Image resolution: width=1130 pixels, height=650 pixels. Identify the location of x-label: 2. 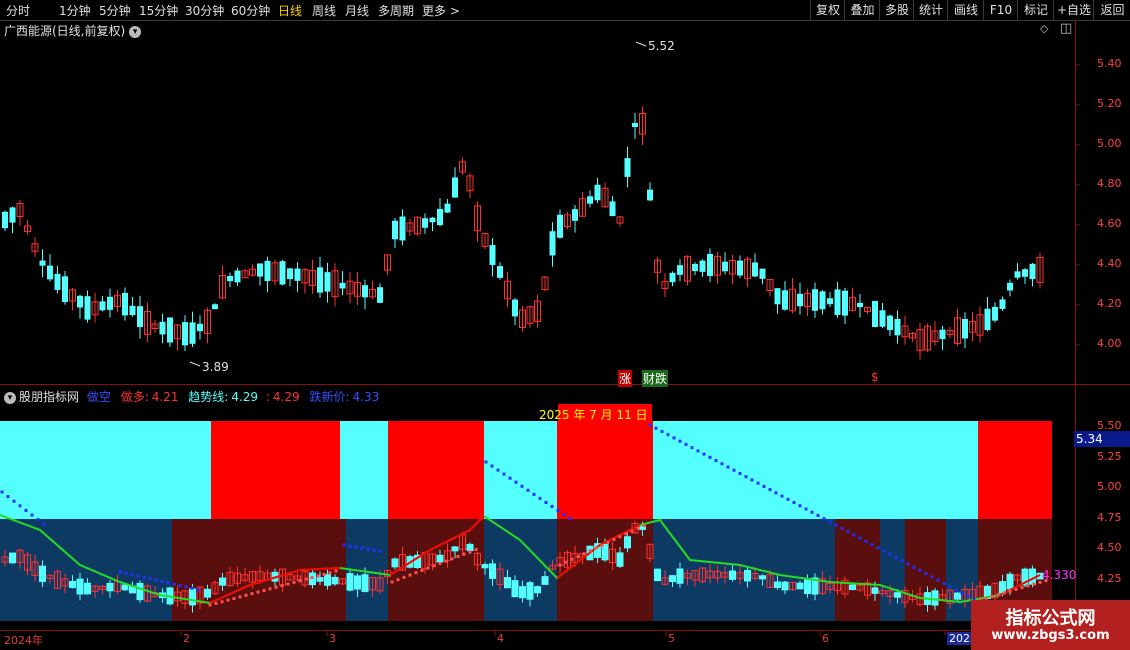
(186, 638).